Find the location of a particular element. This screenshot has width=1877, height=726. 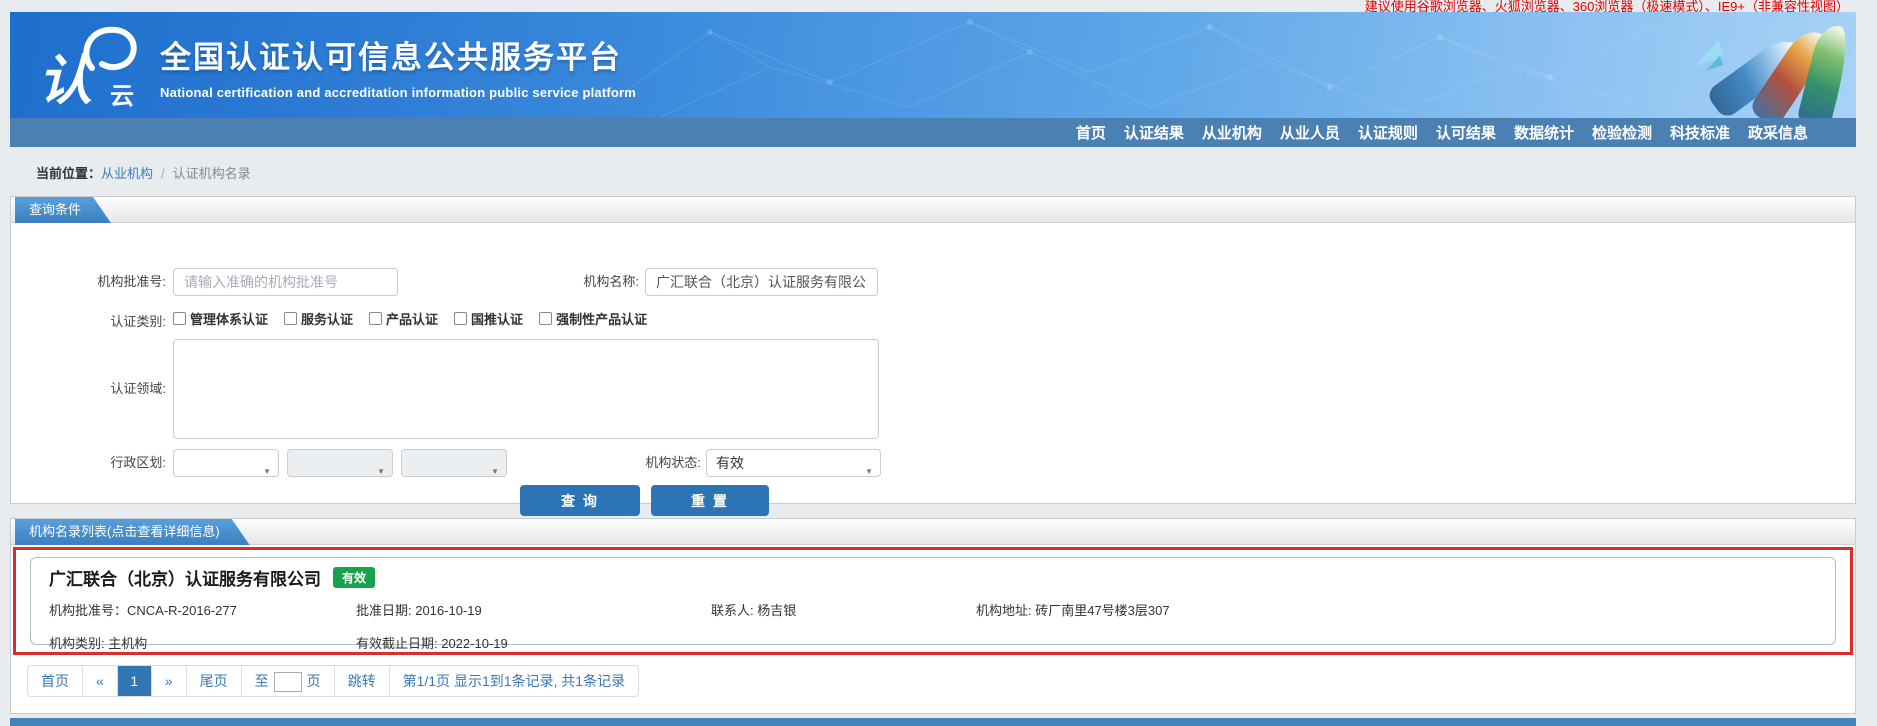

footer-bar is located at coordinates (933, 722).